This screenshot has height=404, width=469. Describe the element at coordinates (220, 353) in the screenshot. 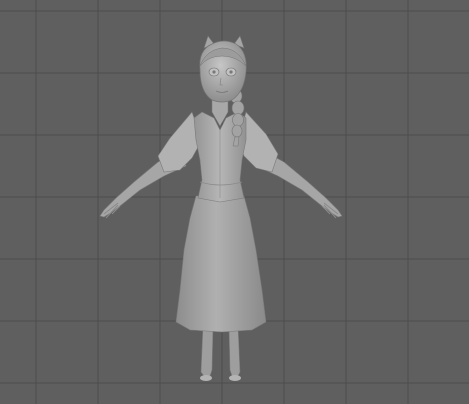

I see `legs` at that location.